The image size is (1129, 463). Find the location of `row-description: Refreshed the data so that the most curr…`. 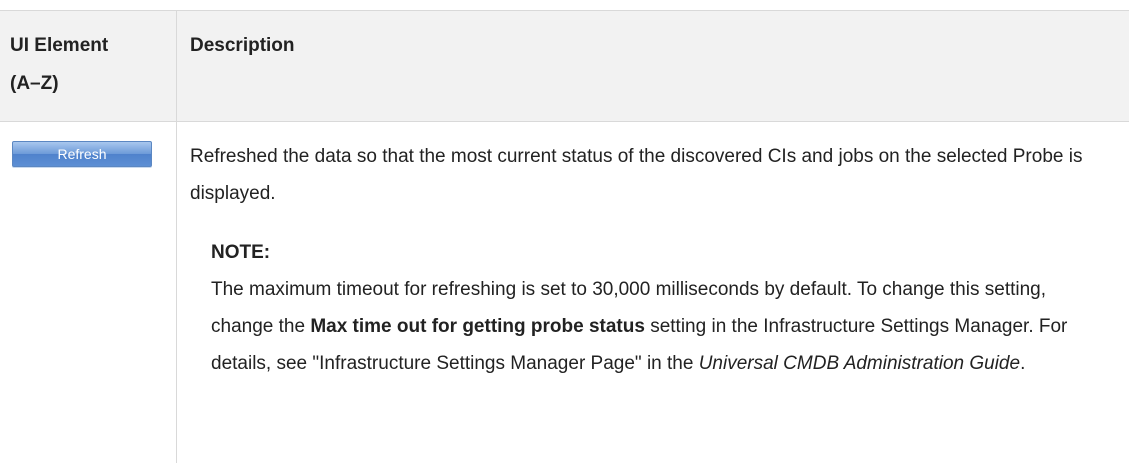

row-description: Refreshed the data so that the most curr… is located at coordinates (636, 175).